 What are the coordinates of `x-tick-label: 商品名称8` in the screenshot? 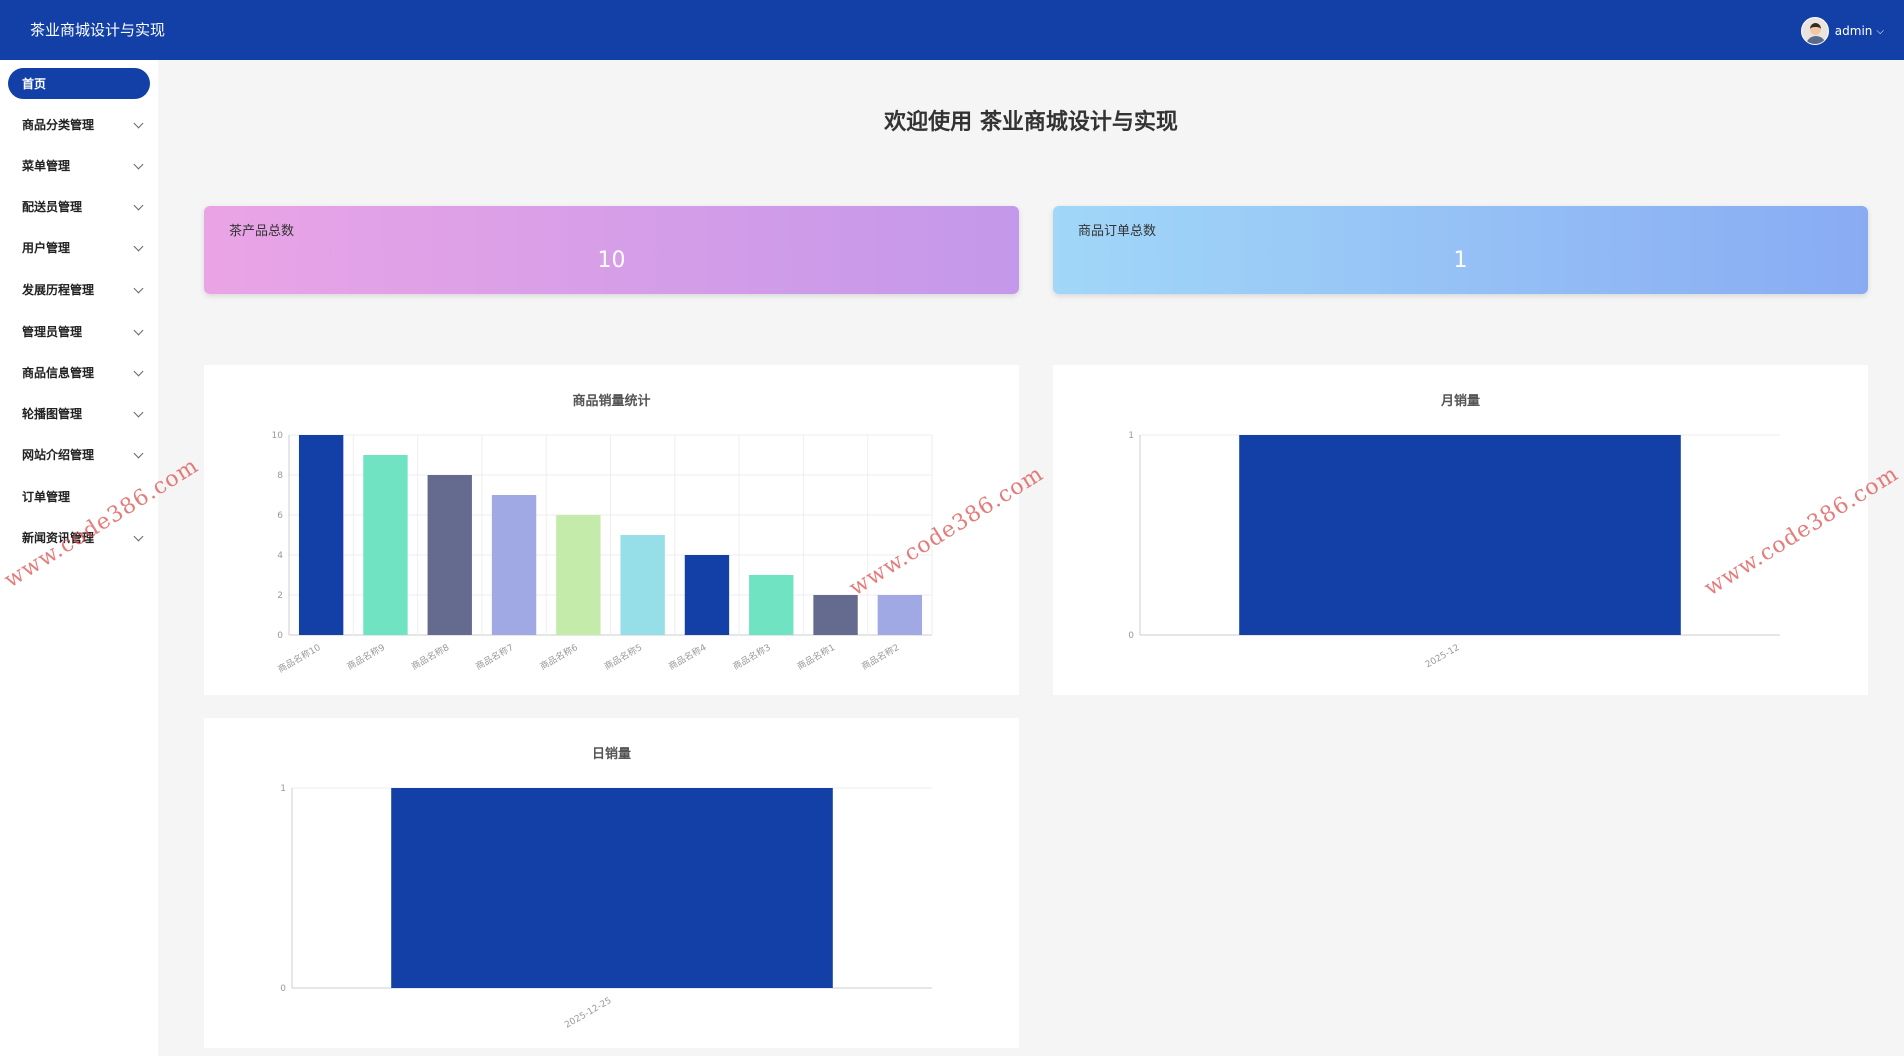 It's located at (430, 656).